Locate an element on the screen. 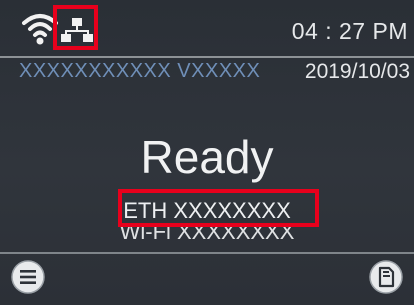 The height and width of the screenshot is (305, 414). footer-divider is located at coordinates (207, 253).